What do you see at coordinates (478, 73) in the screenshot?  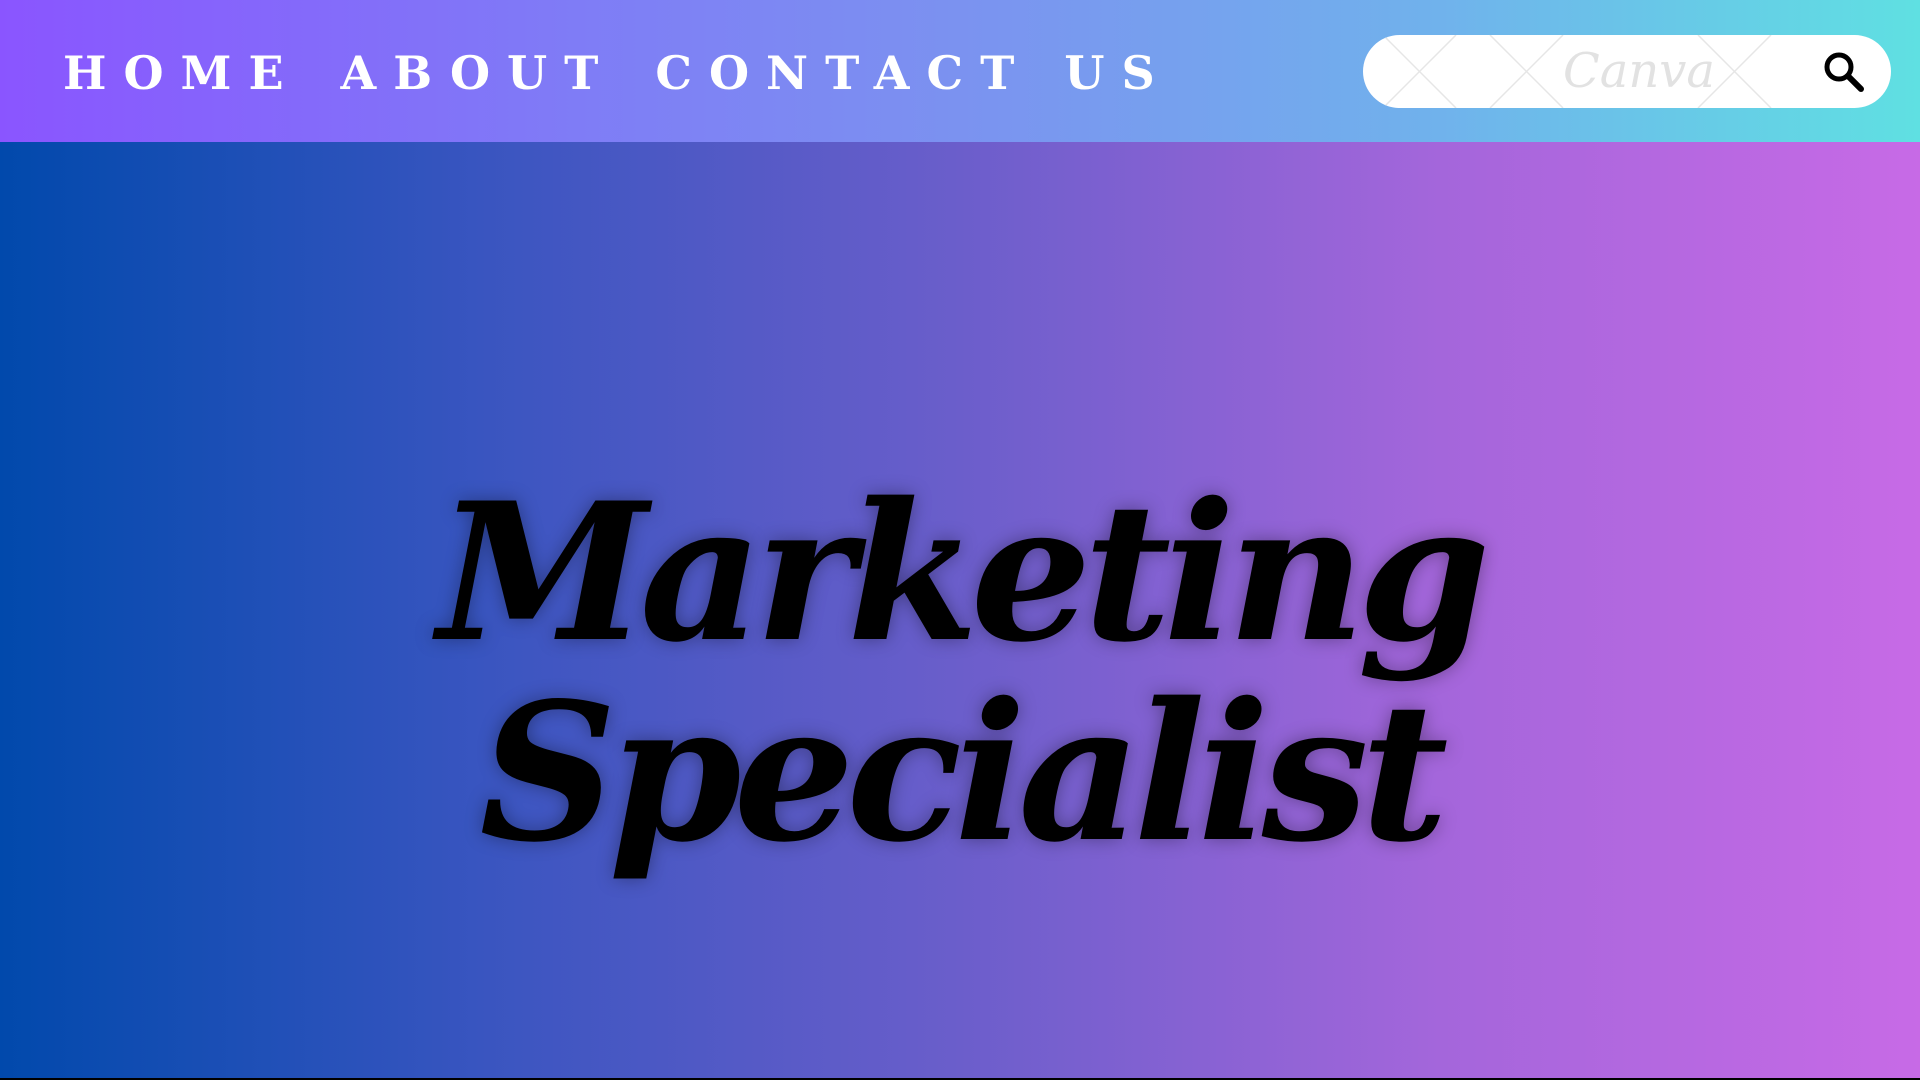 I see `nav-link-about: ABOUT` at bounding box center [478, 73].